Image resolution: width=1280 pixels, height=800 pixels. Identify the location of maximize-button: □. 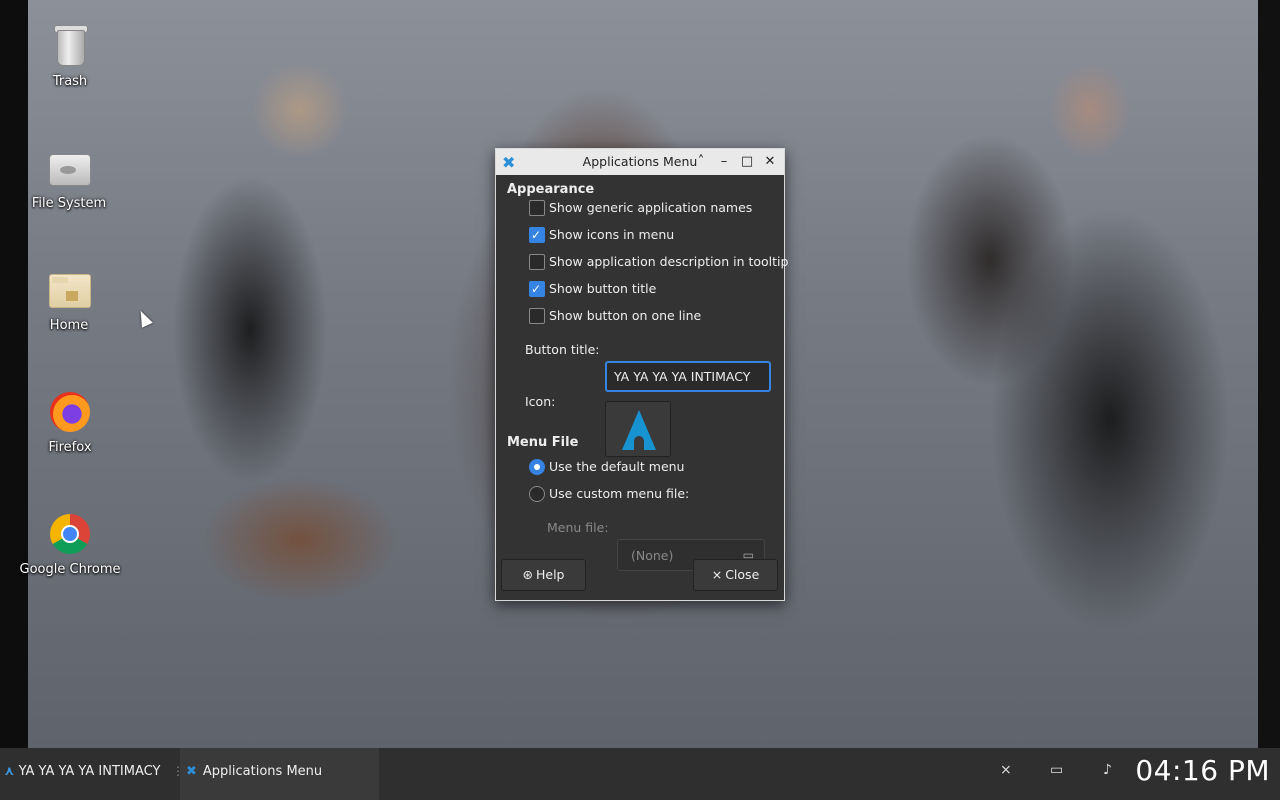
(747, 162).